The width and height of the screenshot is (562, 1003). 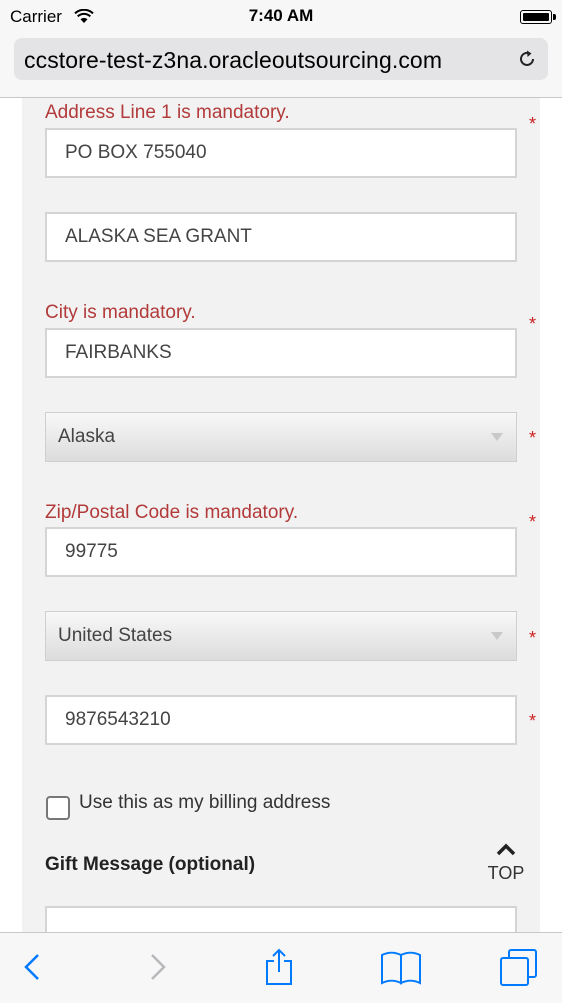 I want to click on address-bar: ccstore-test-z3na.oracleoutsourcing.com, so click(x=281, y=59).